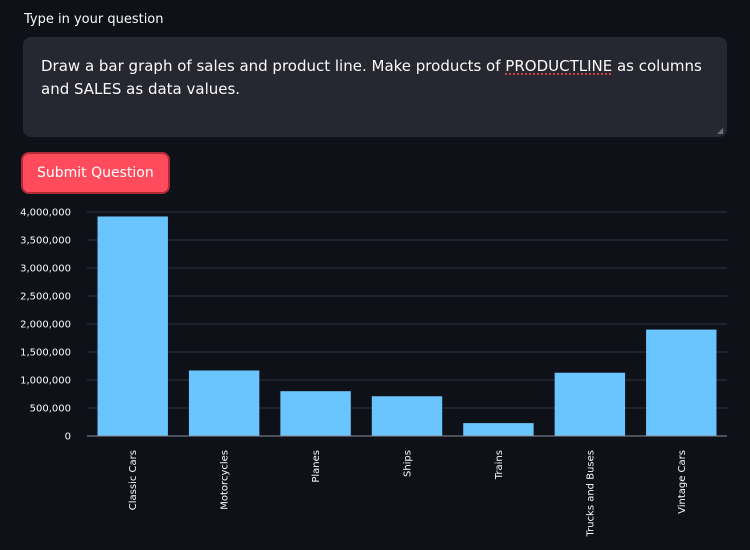 The width and height of the screenshot is (750, 550). I want to click on y-tick-label: 500,000, so click(50, 409).